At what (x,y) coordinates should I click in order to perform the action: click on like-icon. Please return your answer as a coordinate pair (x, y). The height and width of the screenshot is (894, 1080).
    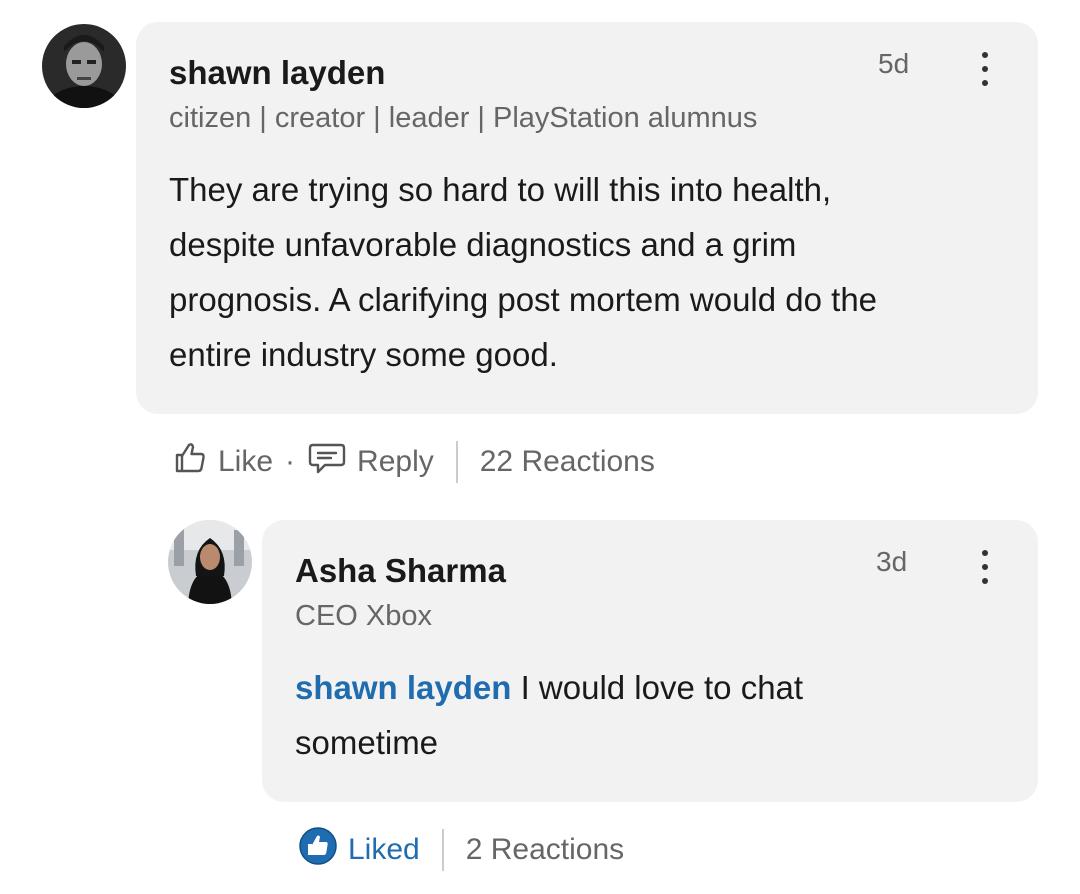
    Looking at the image, I should click on (190, 462).